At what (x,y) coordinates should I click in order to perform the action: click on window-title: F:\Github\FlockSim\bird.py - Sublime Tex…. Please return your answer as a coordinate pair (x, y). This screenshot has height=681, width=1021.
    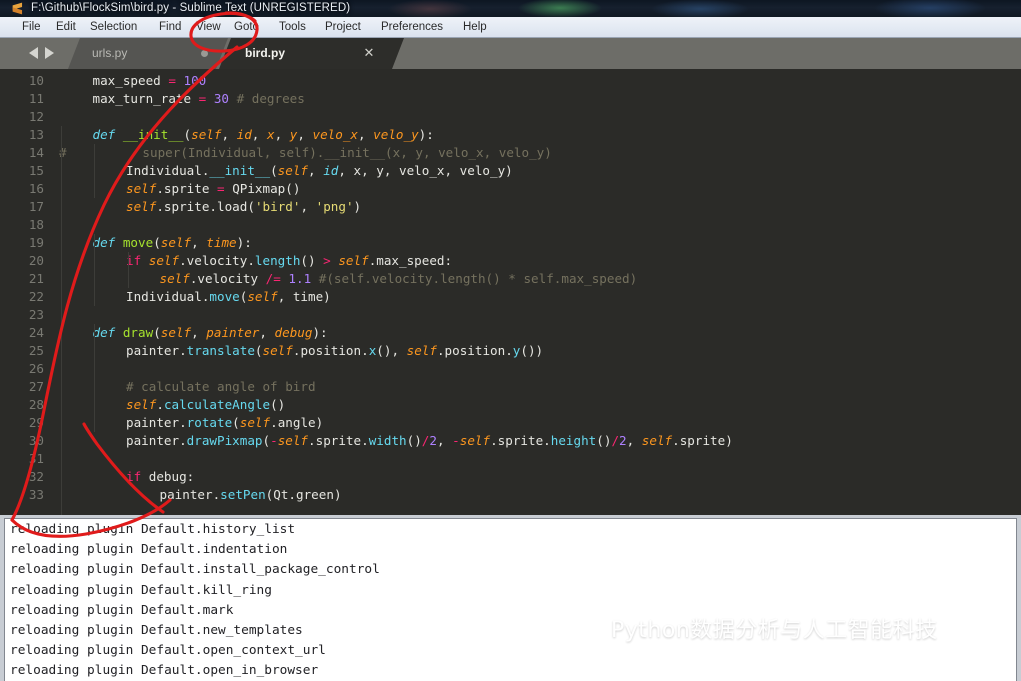
    Looking at the image, I should click on (191, 8).